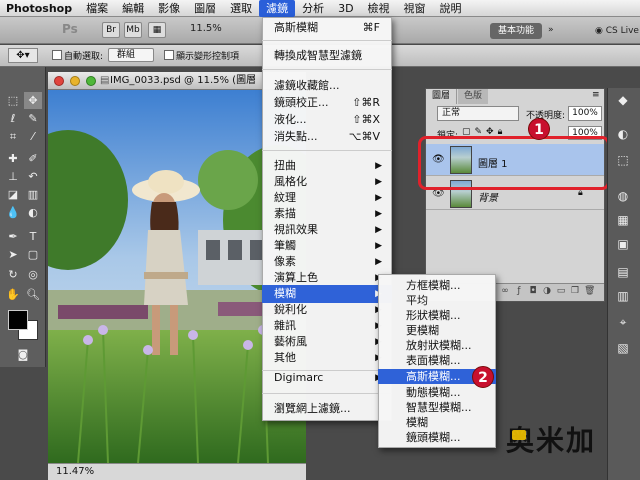 The width and height of the screenshot is (640, 480). Describe the element at coordinates (539, 129) in the screenshot. I see `annotation-badge-1: 1` at that location.